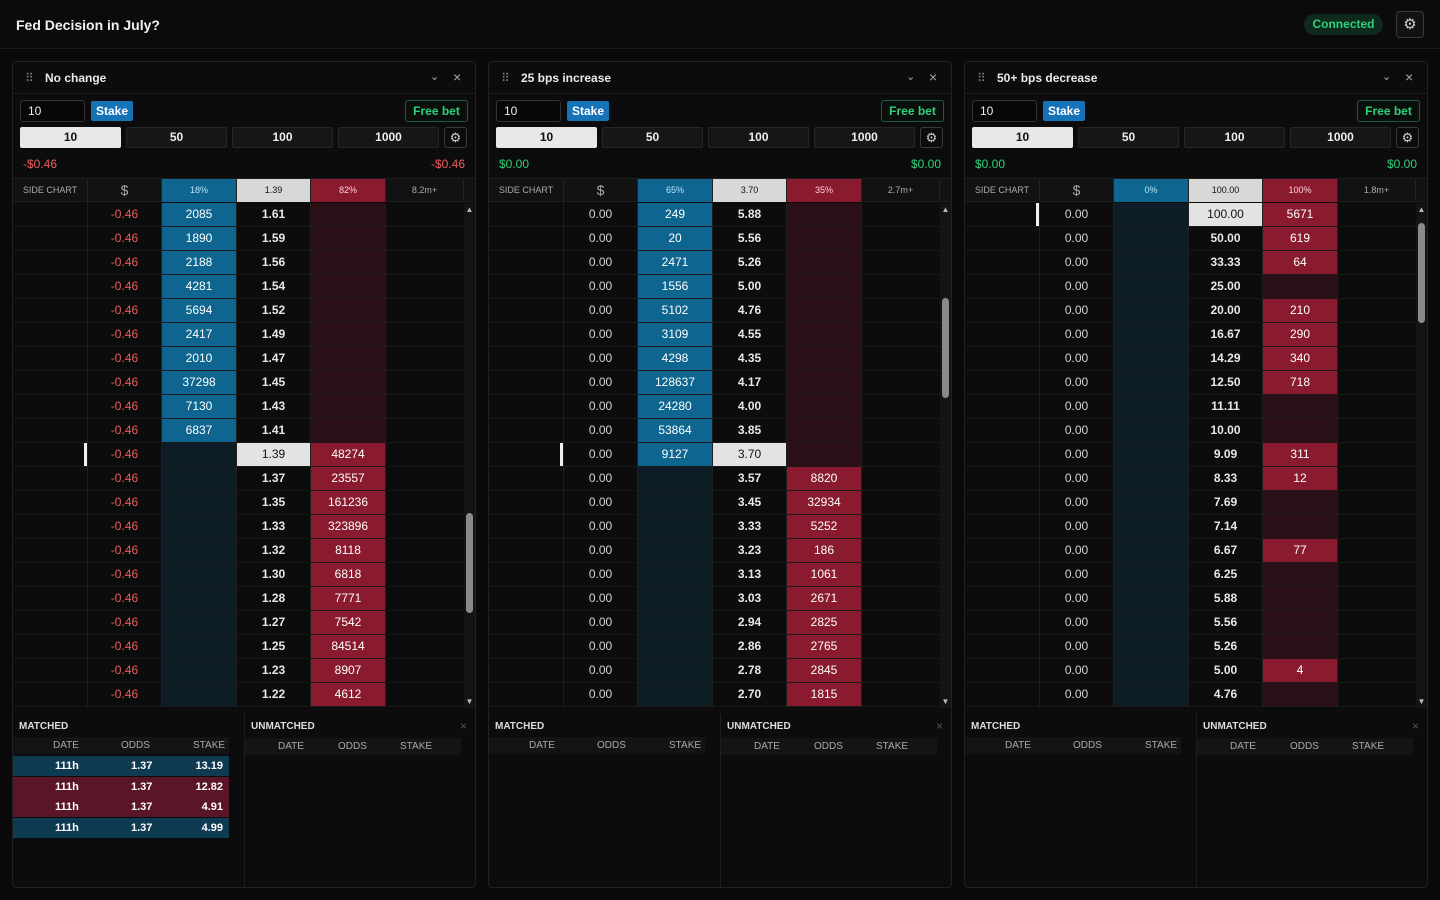 This screenshot has width=1440, height=900. Describe the element at coordinates (1300, 358) in the screenshot. I see `lay-cell: 340` at that location.